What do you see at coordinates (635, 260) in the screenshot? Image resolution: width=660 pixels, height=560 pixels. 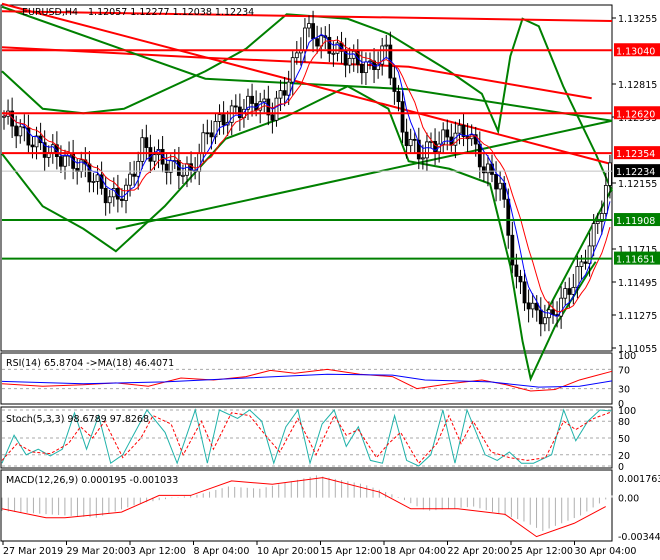 I see `level-price-label: 1.11651` at bounding box center [635, 260].